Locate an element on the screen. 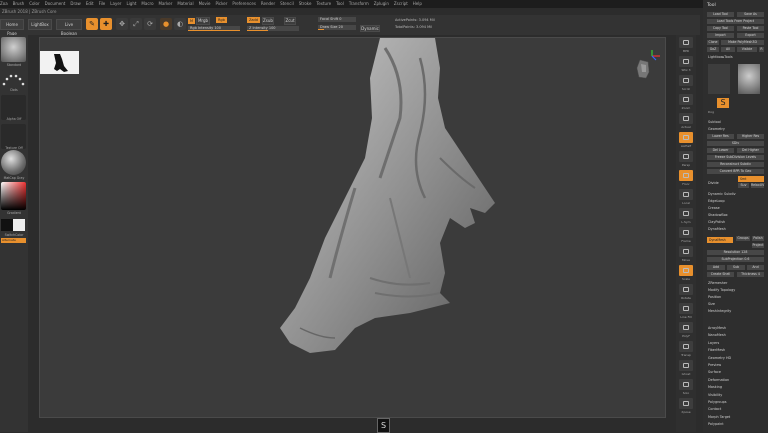 The image size is (768, 433). dynamic-button: Dynamic is located at coordinates (370, 28).